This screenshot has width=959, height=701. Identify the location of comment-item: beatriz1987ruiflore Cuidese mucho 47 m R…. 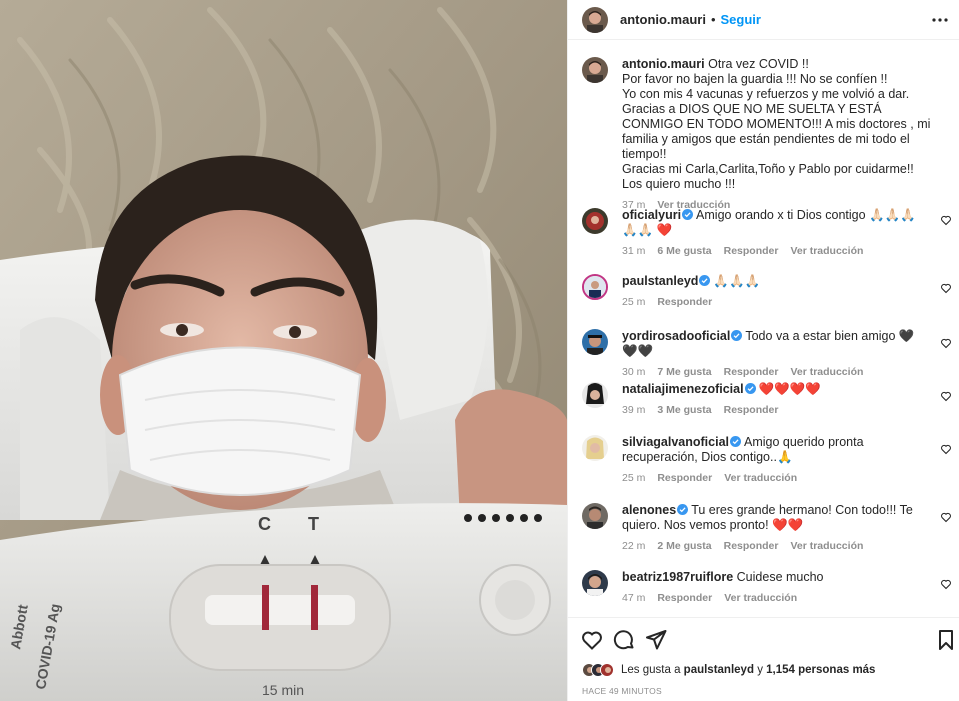
(767, 587).